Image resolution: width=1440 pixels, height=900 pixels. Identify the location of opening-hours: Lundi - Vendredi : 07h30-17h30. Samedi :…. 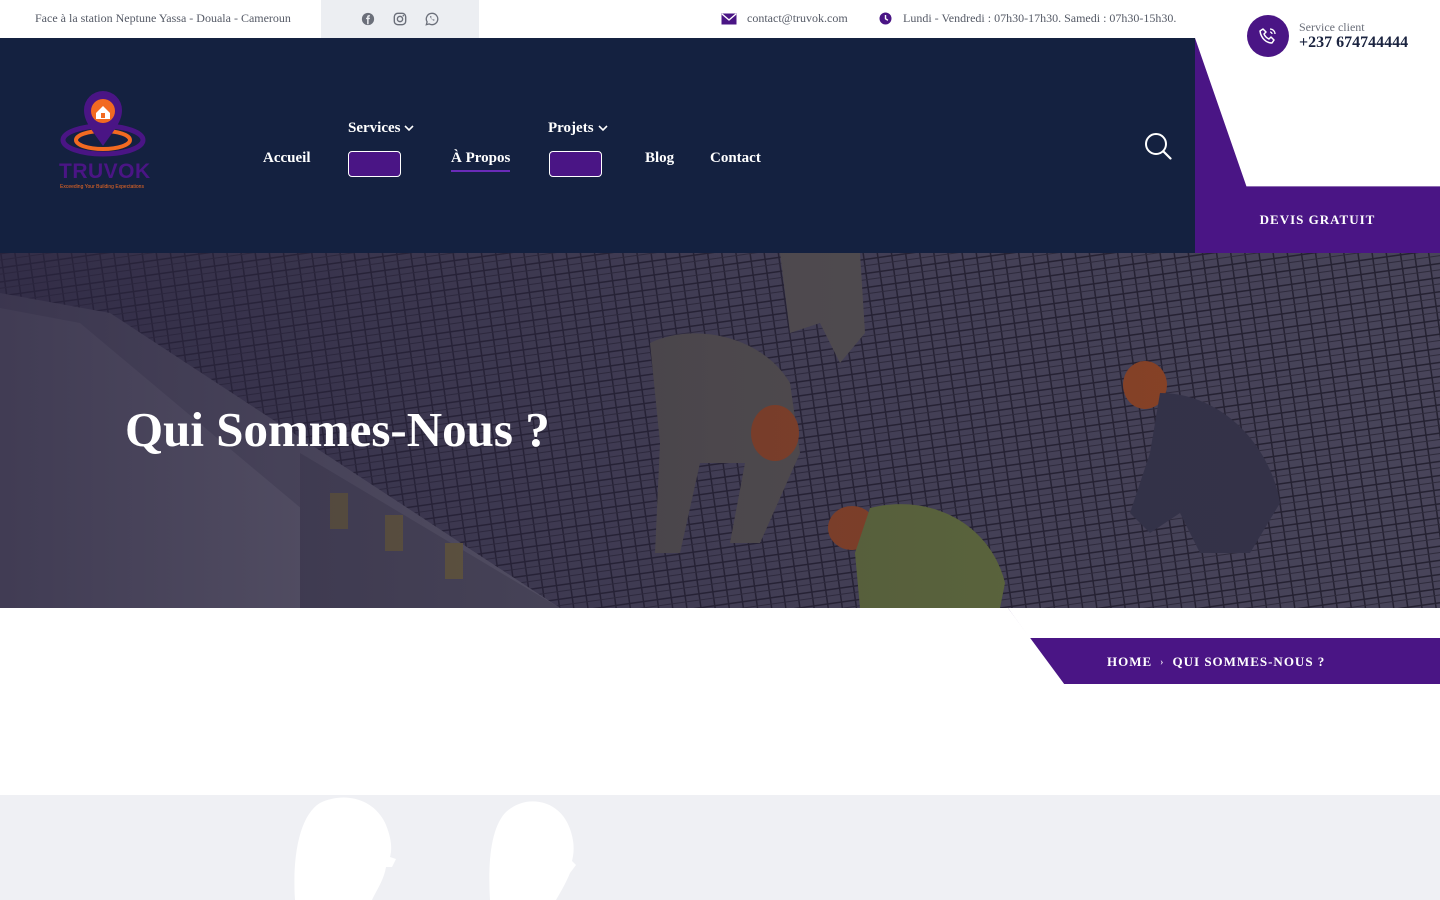
(1026, 18).